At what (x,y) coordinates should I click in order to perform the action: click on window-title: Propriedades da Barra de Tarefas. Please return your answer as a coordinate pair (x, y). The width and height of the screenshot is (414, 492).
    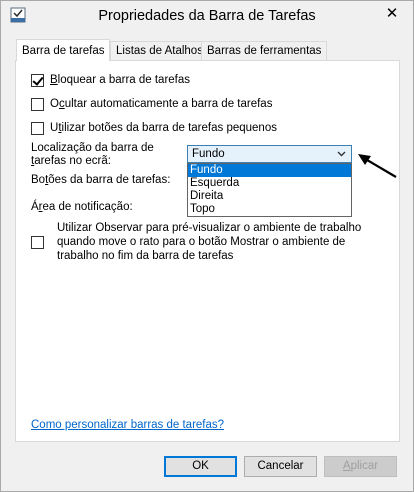
    Looking at the image, I should click on (207, 16).